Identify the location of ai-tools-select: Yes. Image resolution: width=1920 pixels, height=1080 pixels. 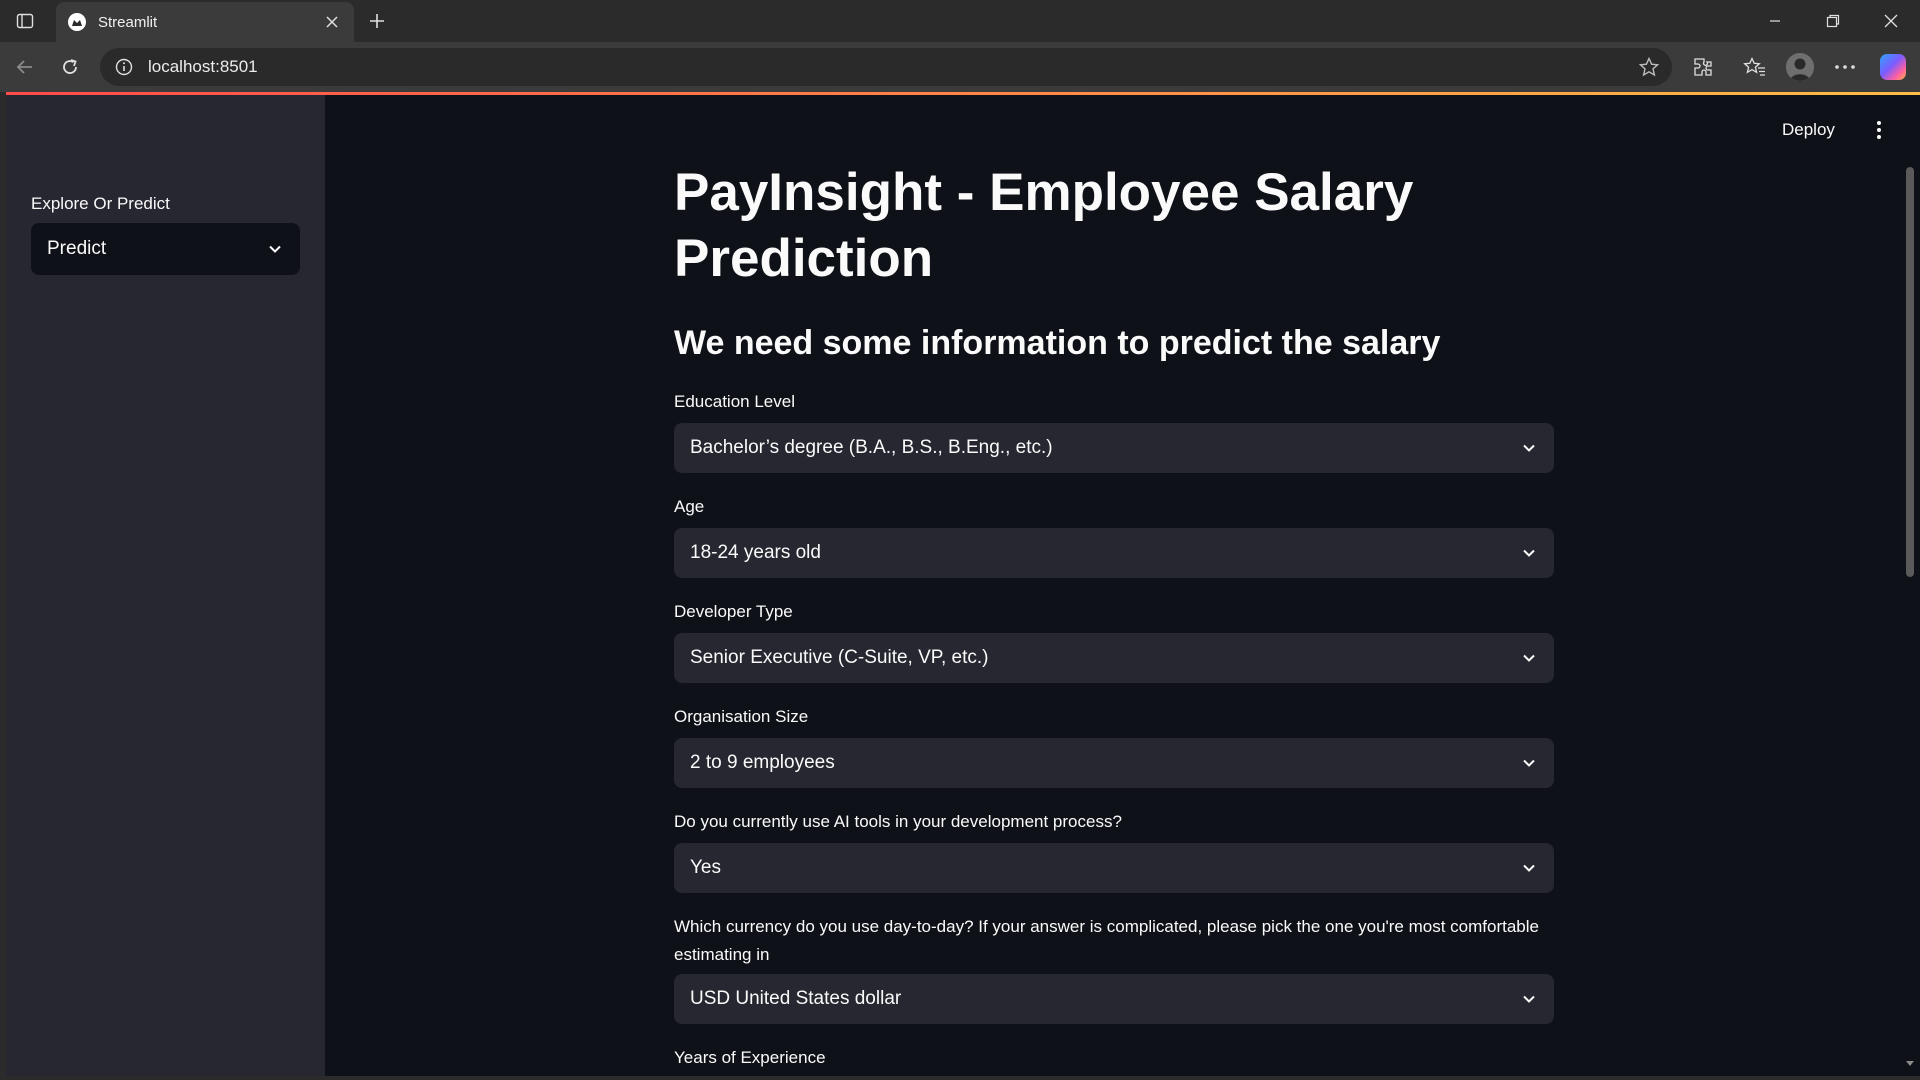
(1114, 868).